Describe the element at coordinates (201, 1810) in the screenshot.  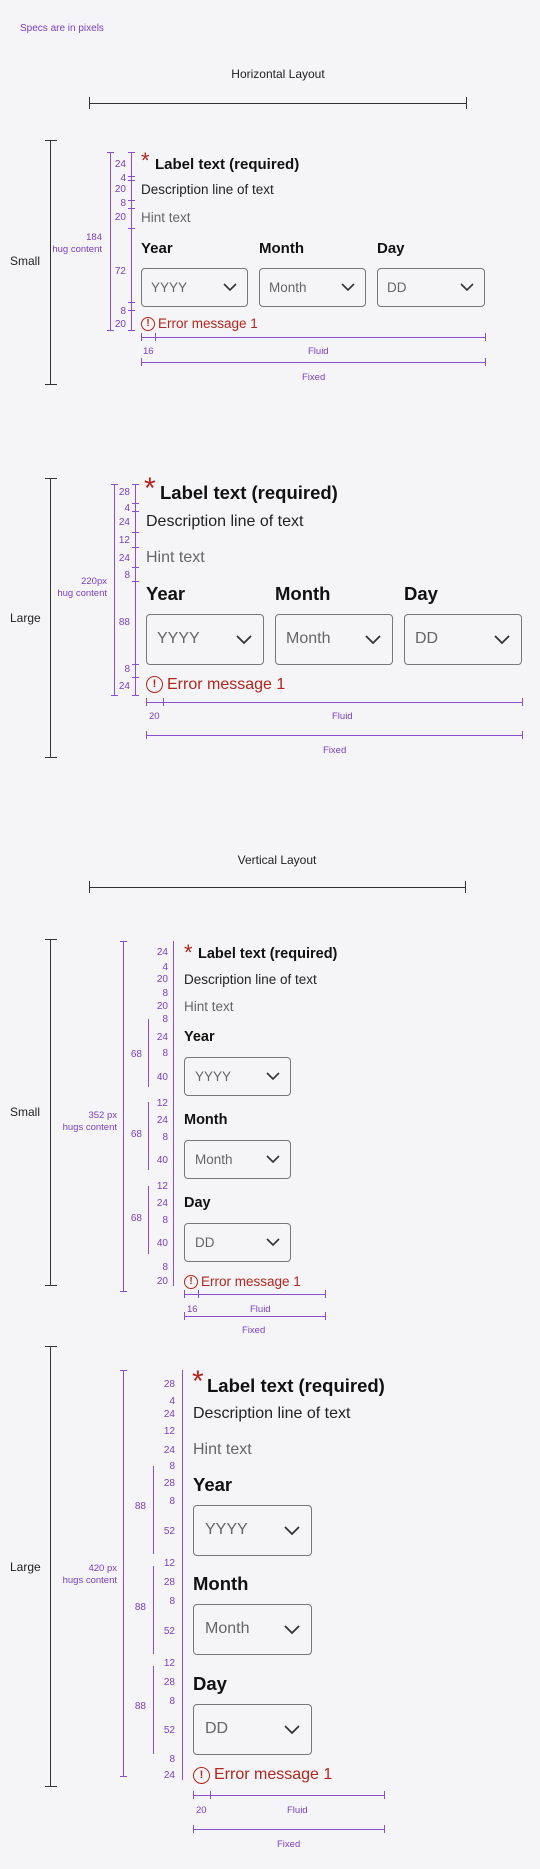
I see `inset-value: 20` at that location.